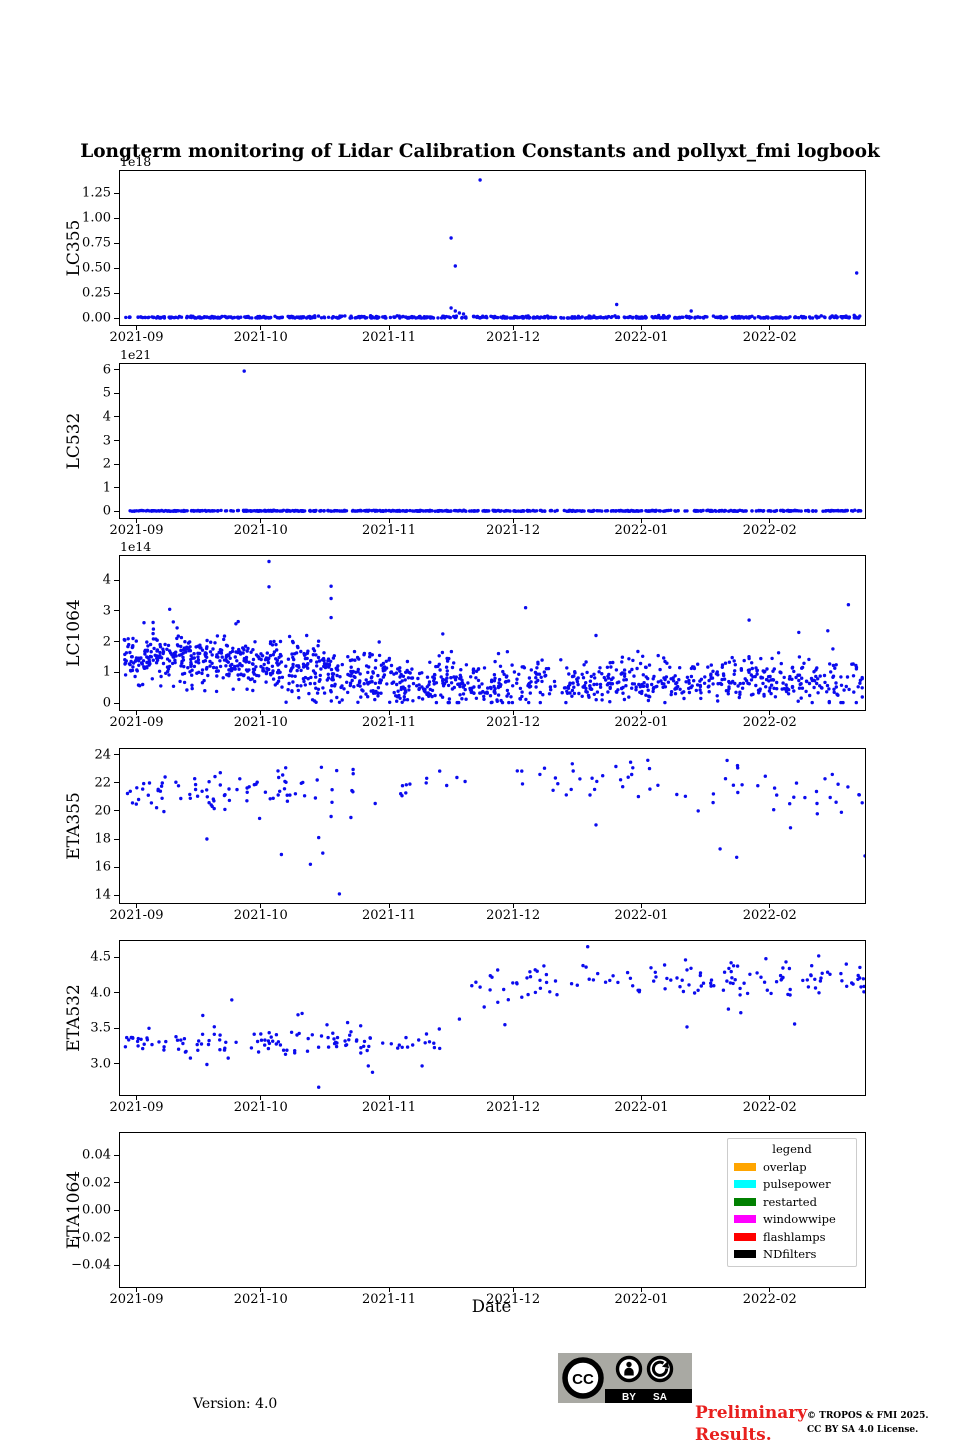 This screenshot has height=1440, width=960. I want to click on y-tick-label: 3.0, so click(100, 1064).